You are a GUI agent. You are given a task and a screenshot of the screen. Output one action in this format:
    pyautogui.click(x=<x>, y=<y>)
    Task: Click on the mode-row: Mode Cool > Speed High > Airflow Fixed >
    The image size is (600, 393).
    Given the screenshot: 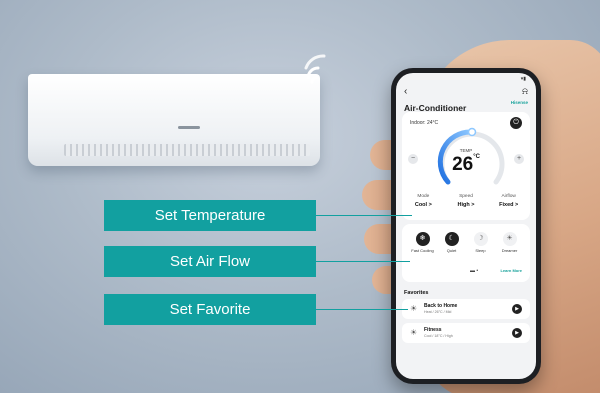 What is the action you would take?
    pyautogui.click(x=466, y=201)
    